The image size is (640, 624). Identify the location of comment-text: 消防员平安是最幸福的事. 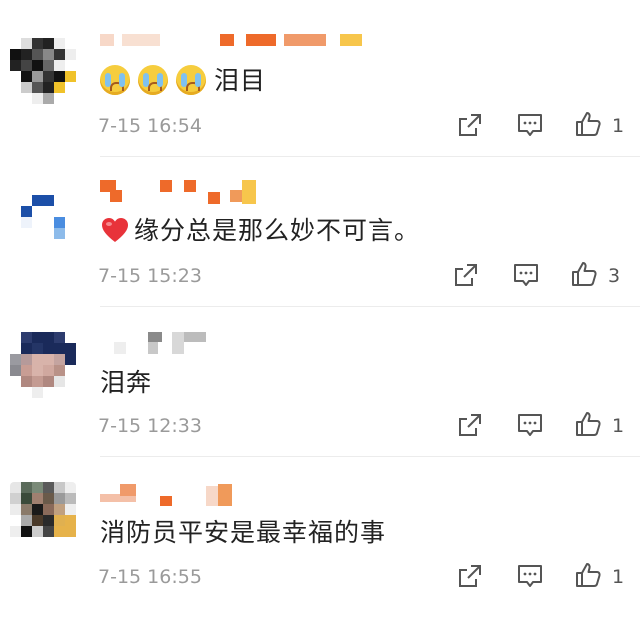
(243, 533).